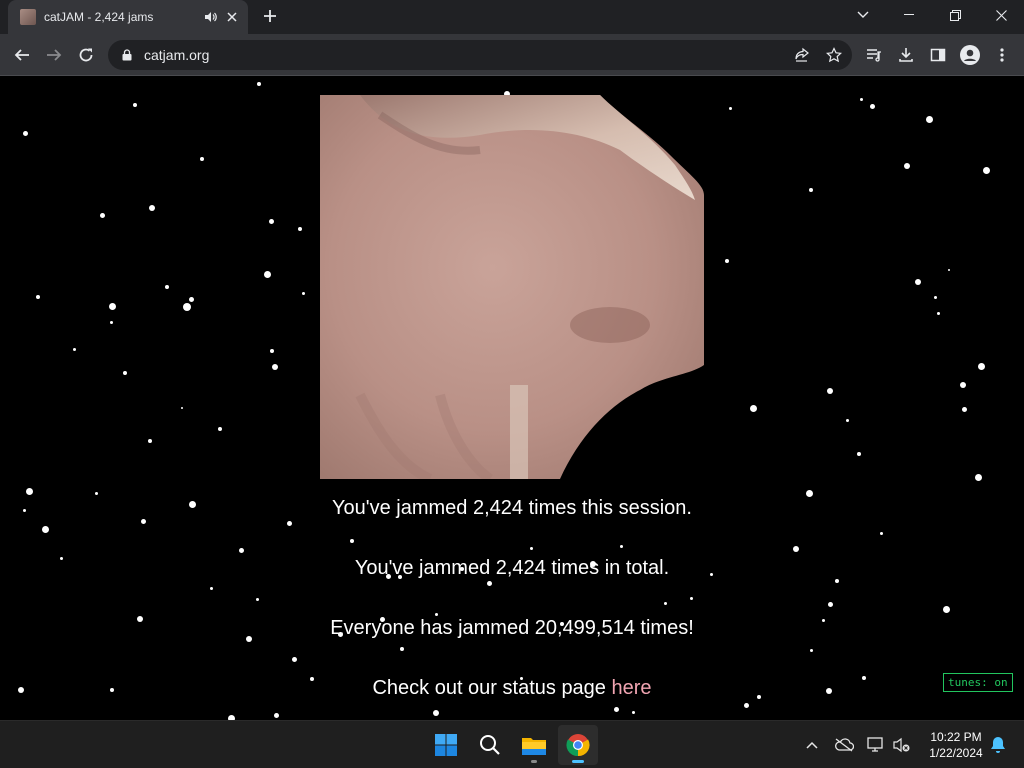 The width and height of the screenshot is (1024, 768). What do you see at coordinates (955, 15) in the screenshot?
I see `restore-icon` at bounding box center [955, 15].